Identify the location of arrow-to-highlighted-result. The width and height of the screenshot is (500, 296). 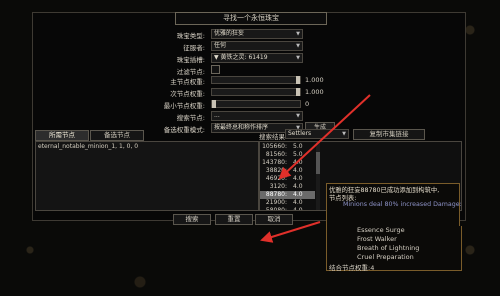
(324, 137).